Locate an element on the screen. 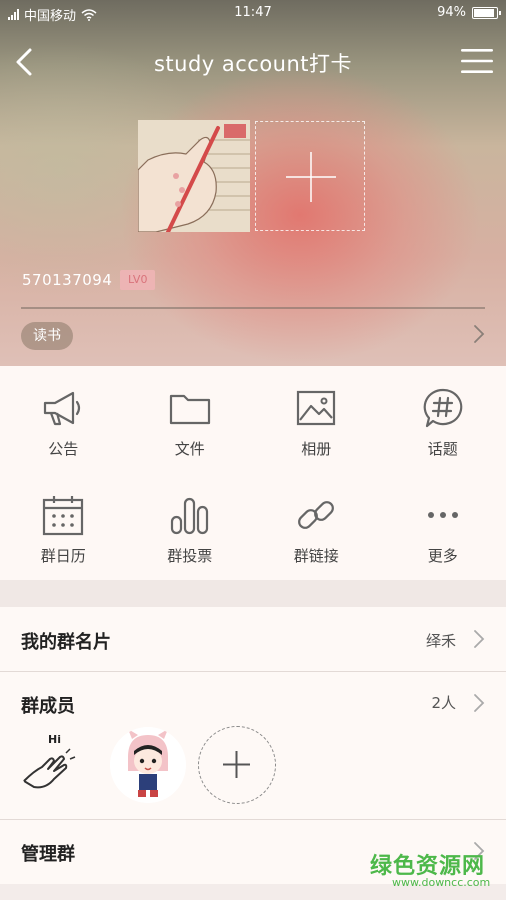 The width and height of the screenshot is (506, 900). function-album: 相册 is located at coordinates (316, 419).